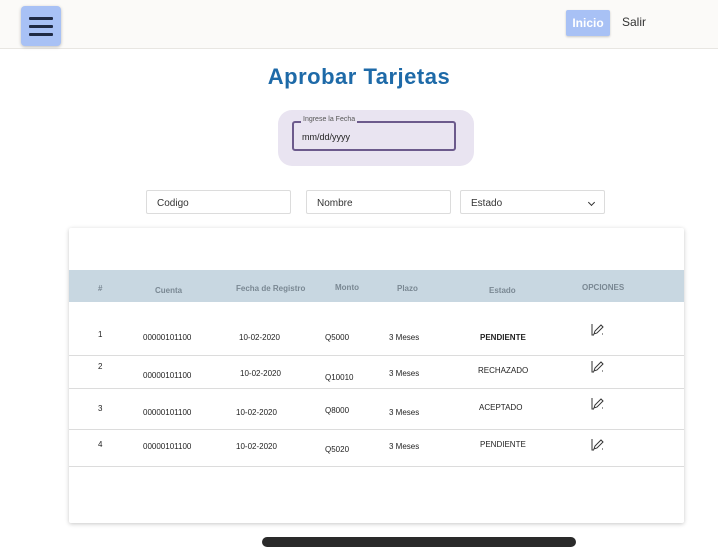 Image resolution: width=718 pixels, height=547 pixels. What do you see at coordinates (100, 444) in the screenshot?
I see `row4-num: 4` at bounding box center [100, 444].